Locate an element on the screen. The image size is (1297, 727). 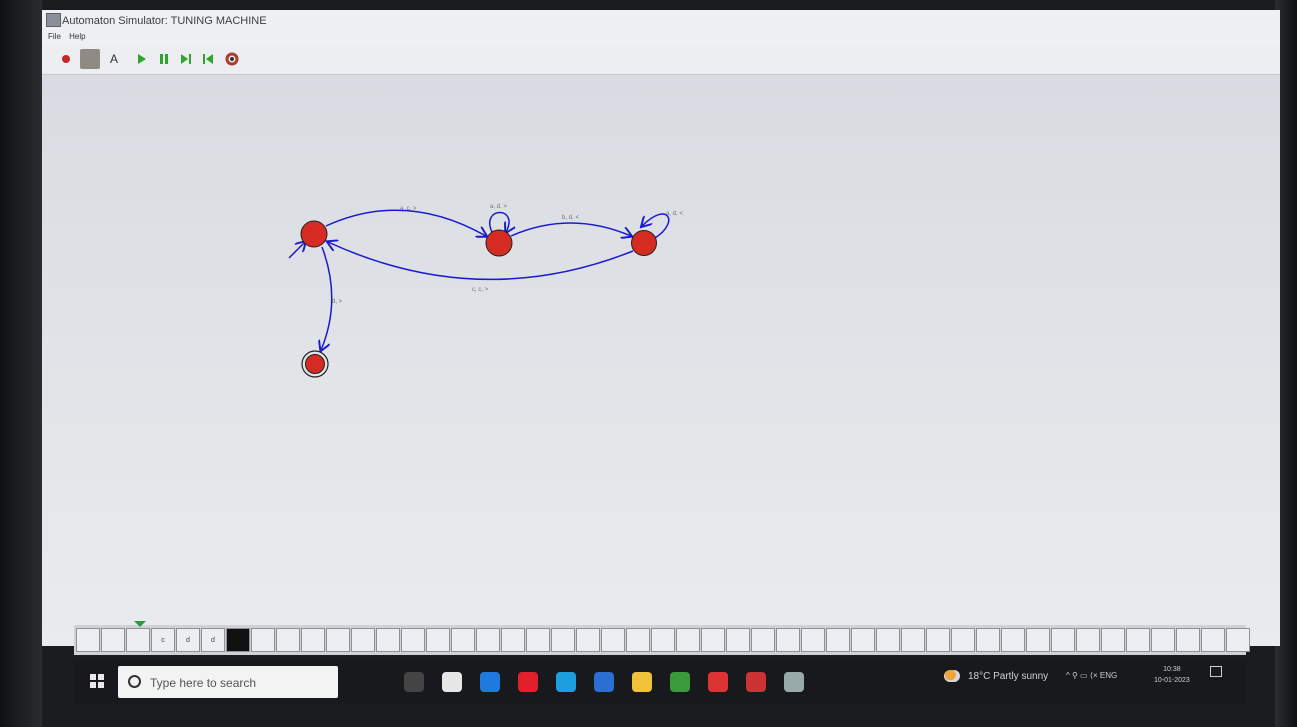
edge-label-q0-q3: d, > is located at coordinates (337, 302).